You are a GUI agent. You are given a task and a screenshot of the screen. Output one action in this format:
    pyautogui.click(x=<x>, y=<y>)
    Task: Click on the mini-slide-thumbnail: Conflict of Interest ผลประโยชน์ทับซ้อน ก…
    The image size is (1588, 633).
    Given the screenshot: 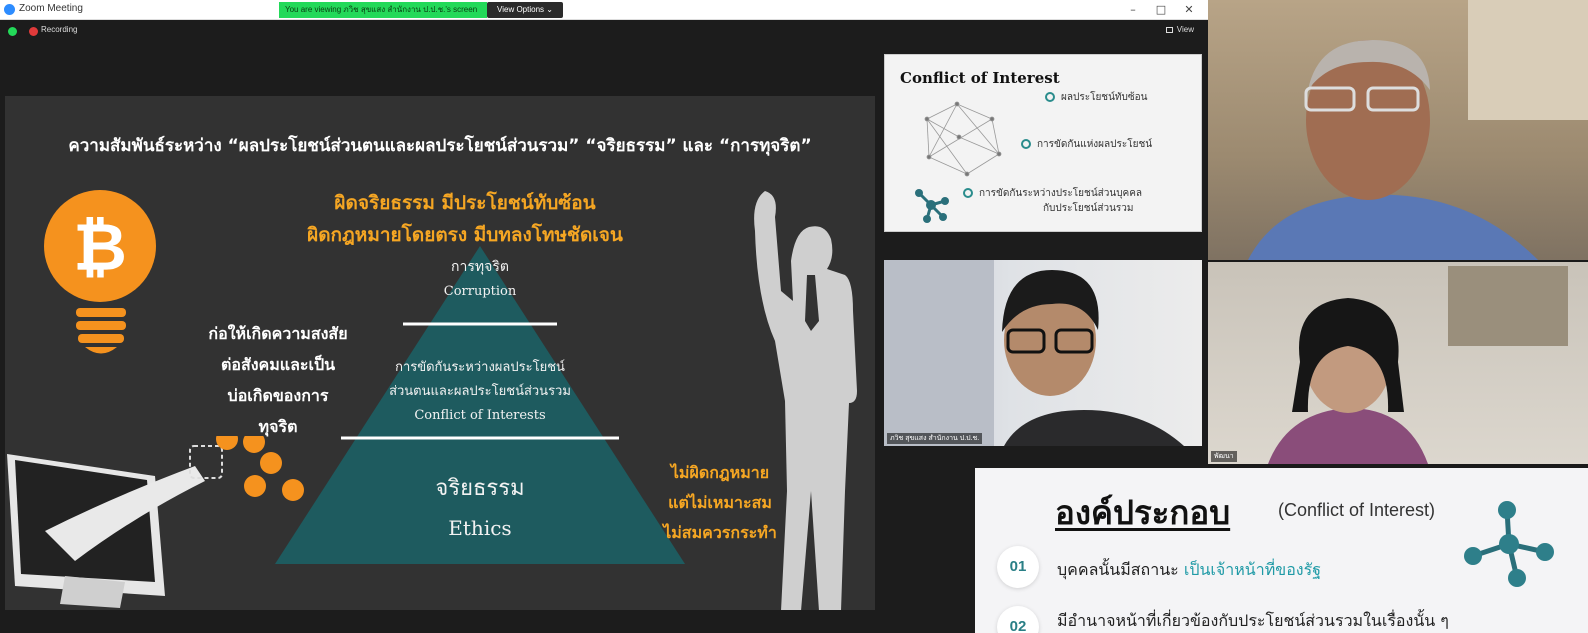 What is the action you would take?
    pyautogui.click(x=1043, y=143)
    